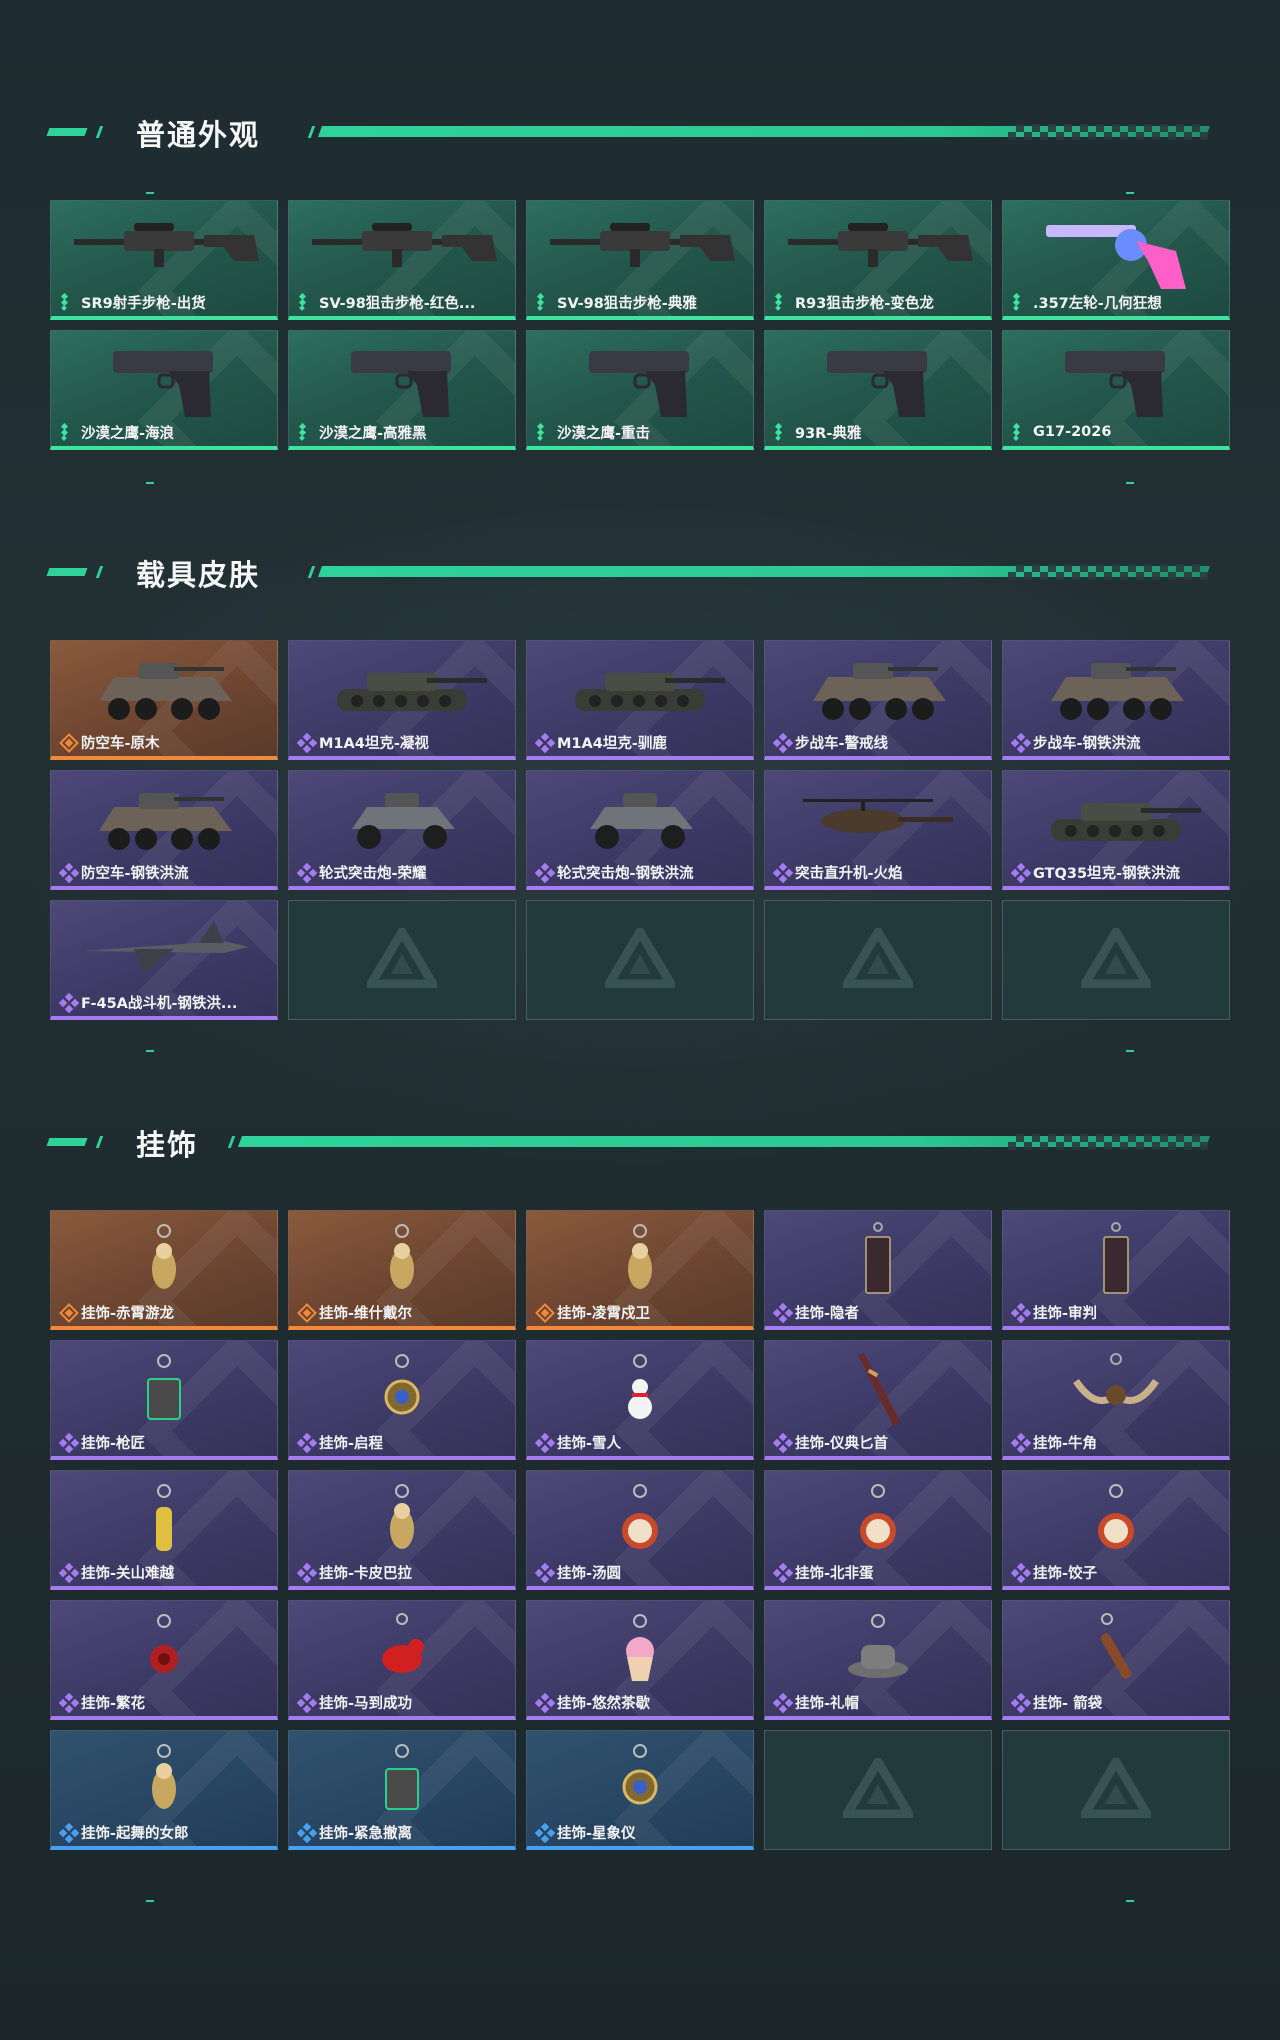 Image resolution: width=1280 pixels, height=2040 pixels. Describe the element at coordinates (402, 1660) in the screenshot. I see `charm-item-card: 挂饰-马到成功` at that location.